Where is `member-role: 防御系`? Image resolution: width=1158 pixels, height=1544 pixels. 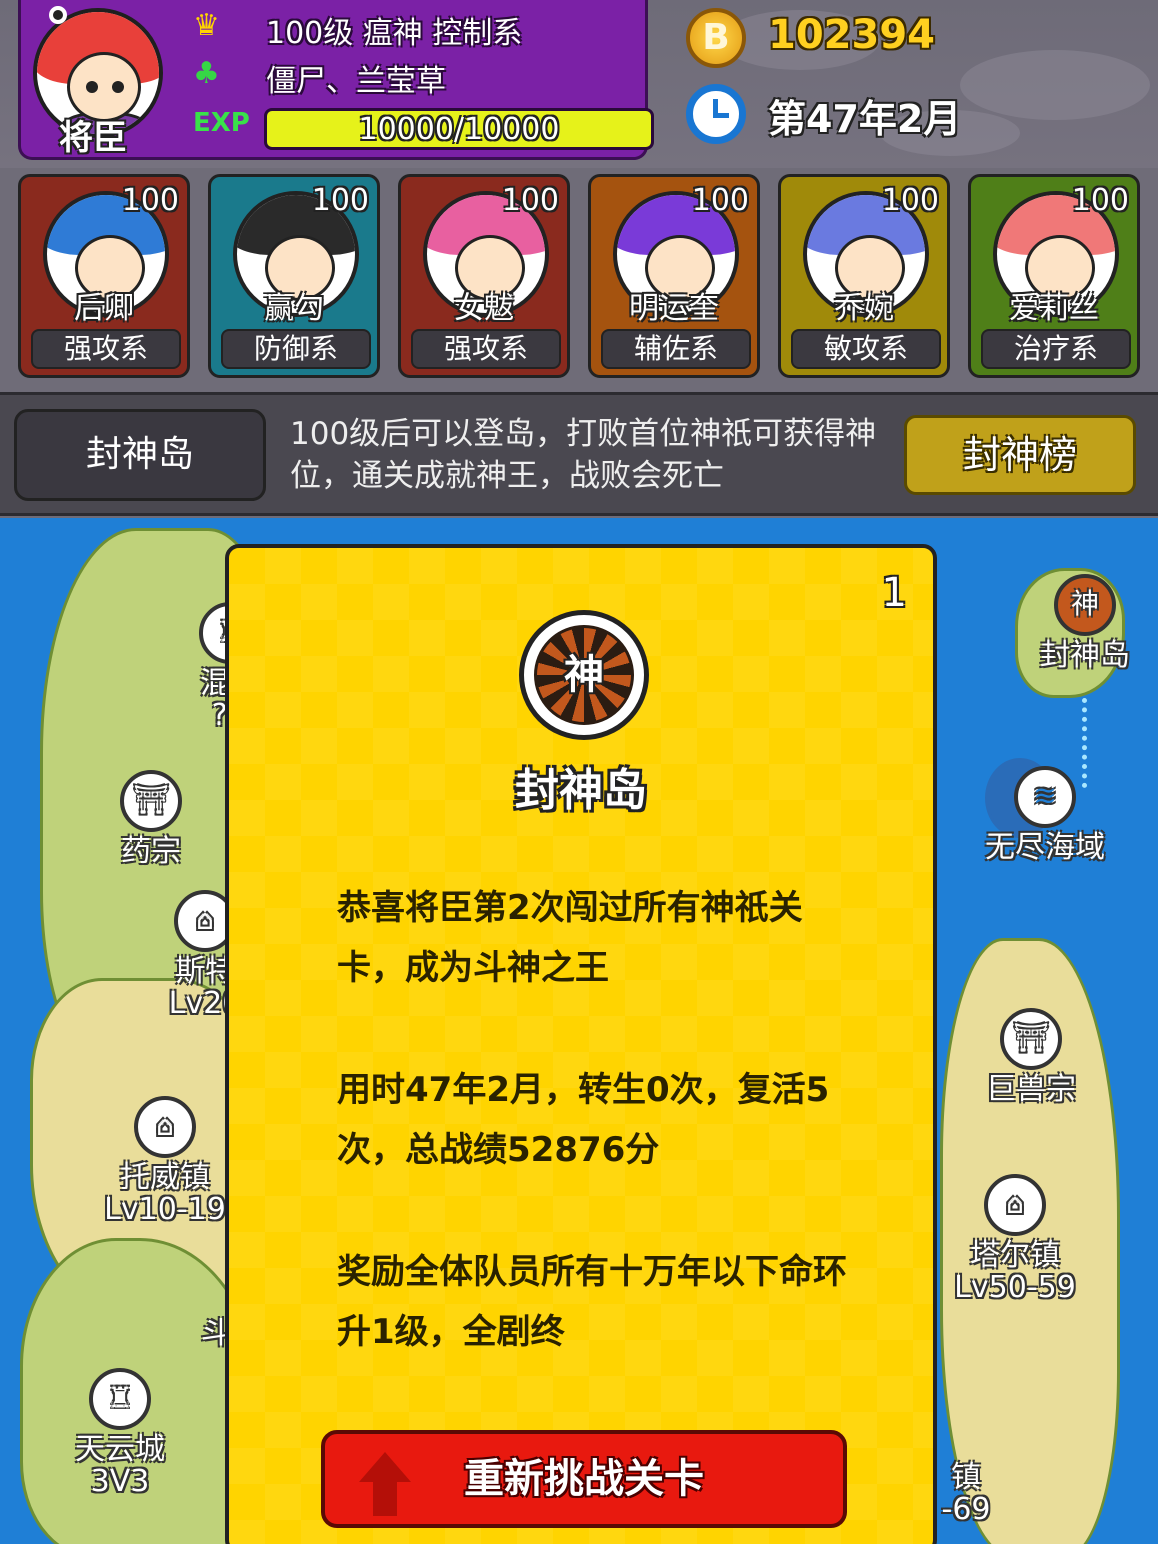 member-role: 防御系 is located at coordinates (296, 349).